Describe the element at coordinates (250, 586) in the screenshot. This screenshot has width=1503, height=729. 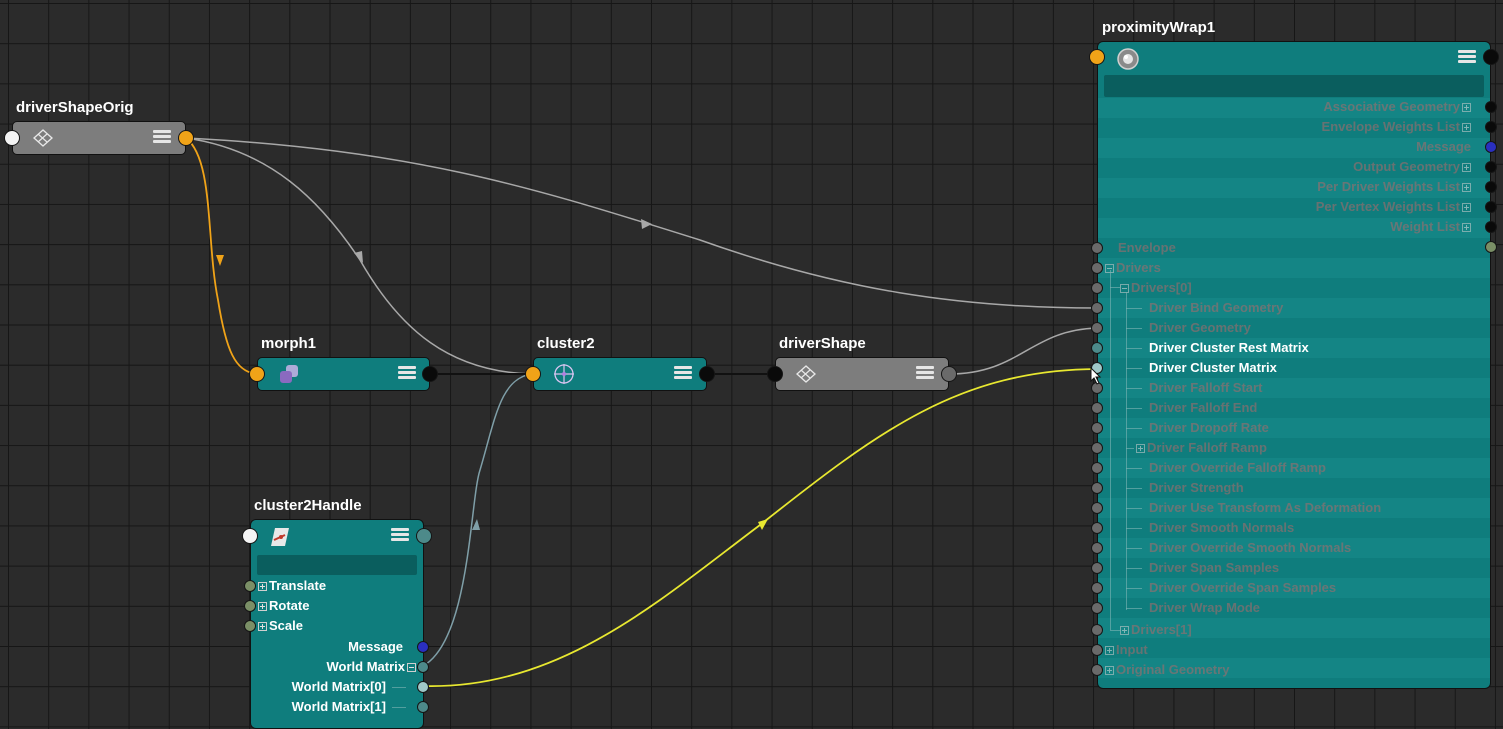
I see `port-translate` at that location.